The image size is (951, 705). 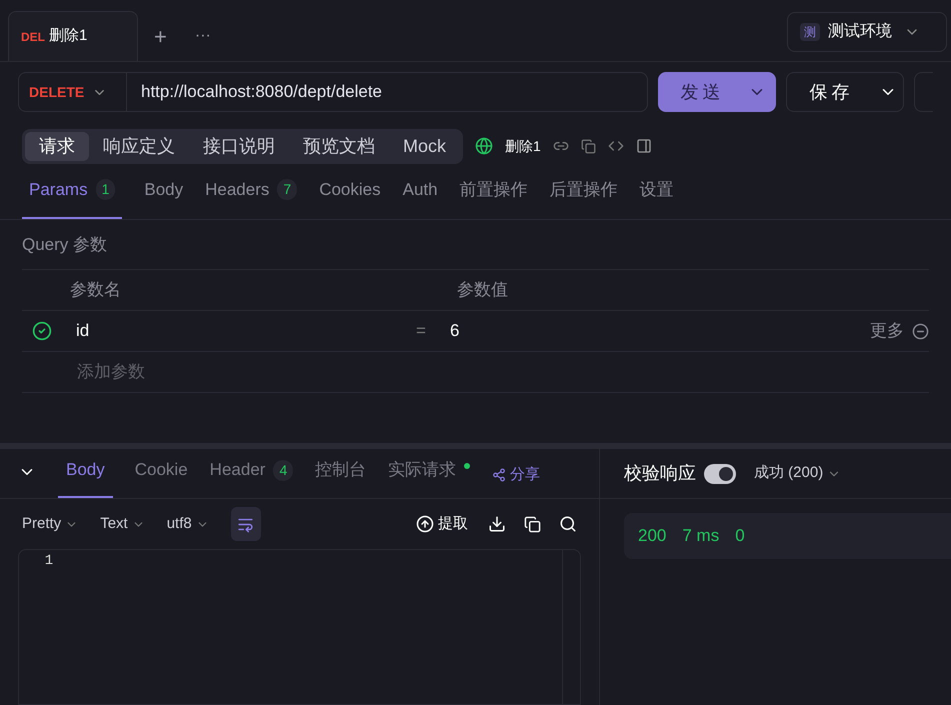 What do you see at coordinates (657, 196) in the screenshot?
I see `param-tab: 设置` at bounding box center [657, 196].